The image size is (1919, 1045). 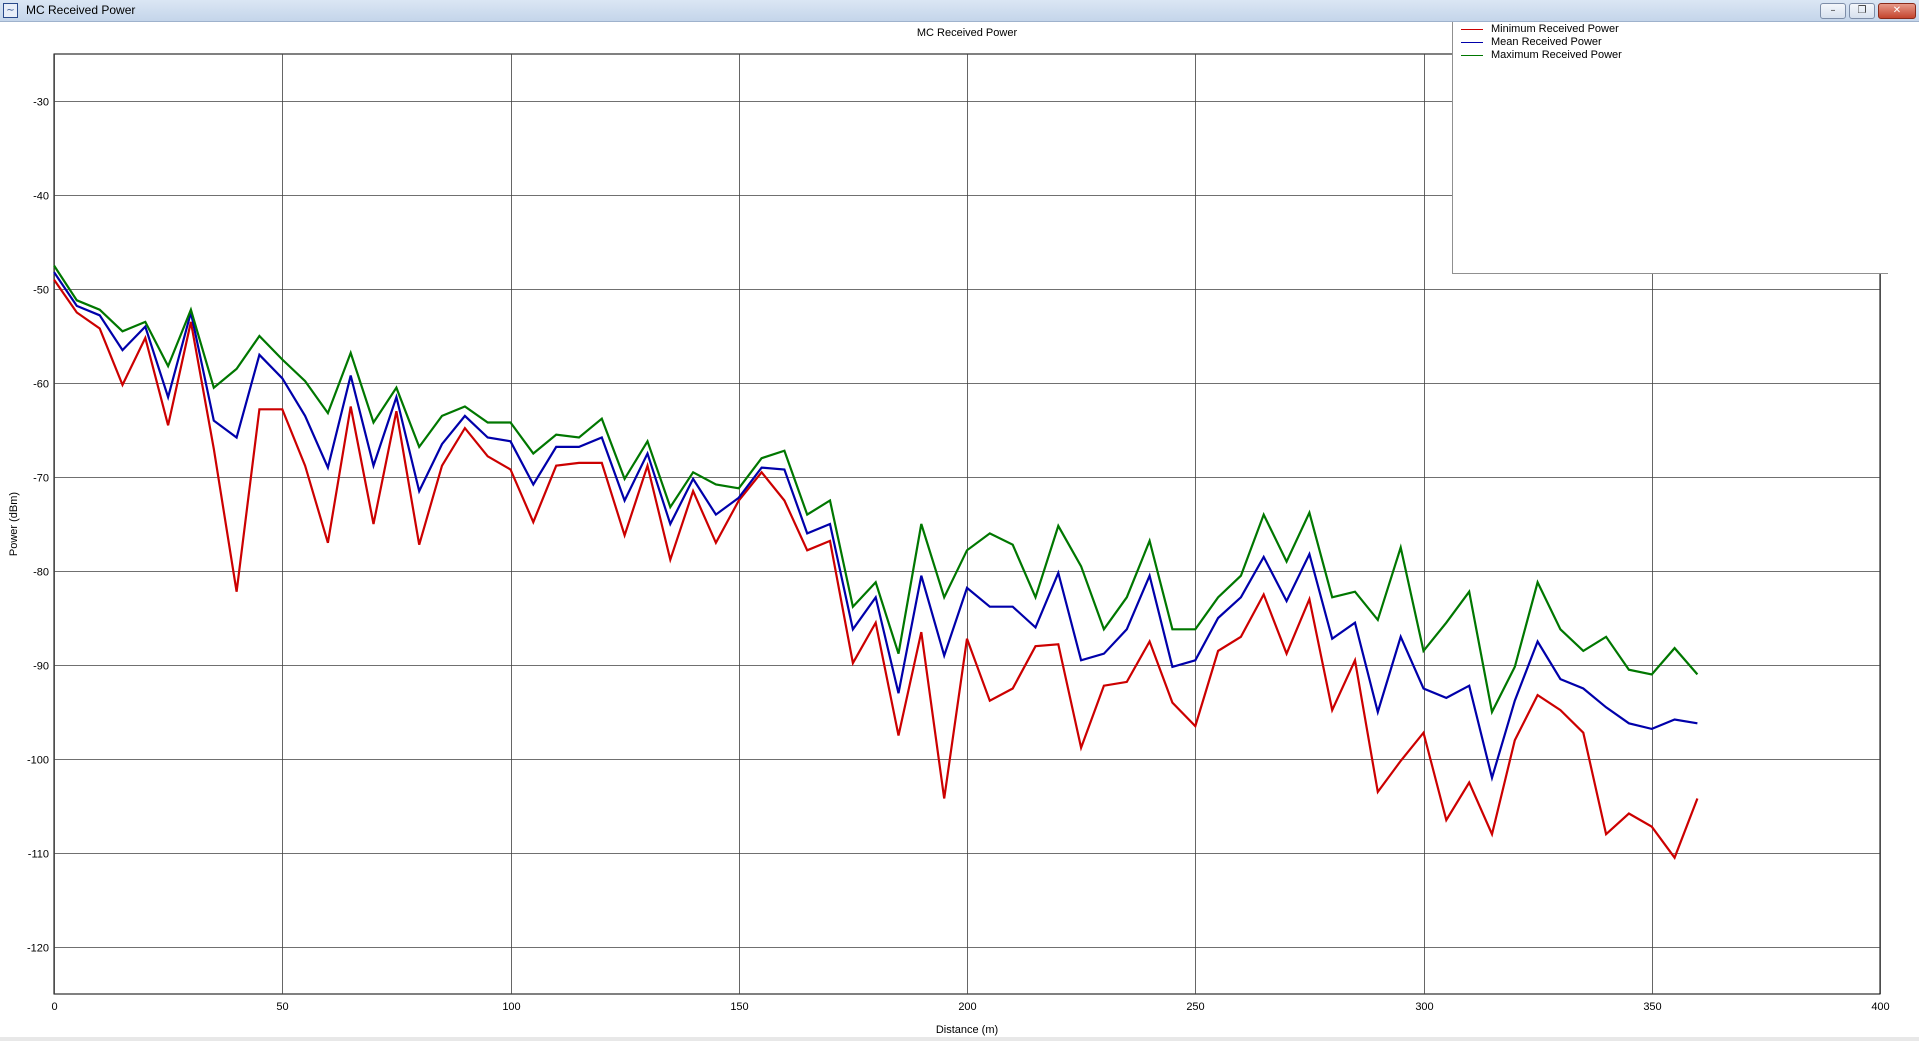 What do you see at coordinates (1472, 29) in the screenshot?
I see `legend-swatch-min` at bounding box center [1472, 29].